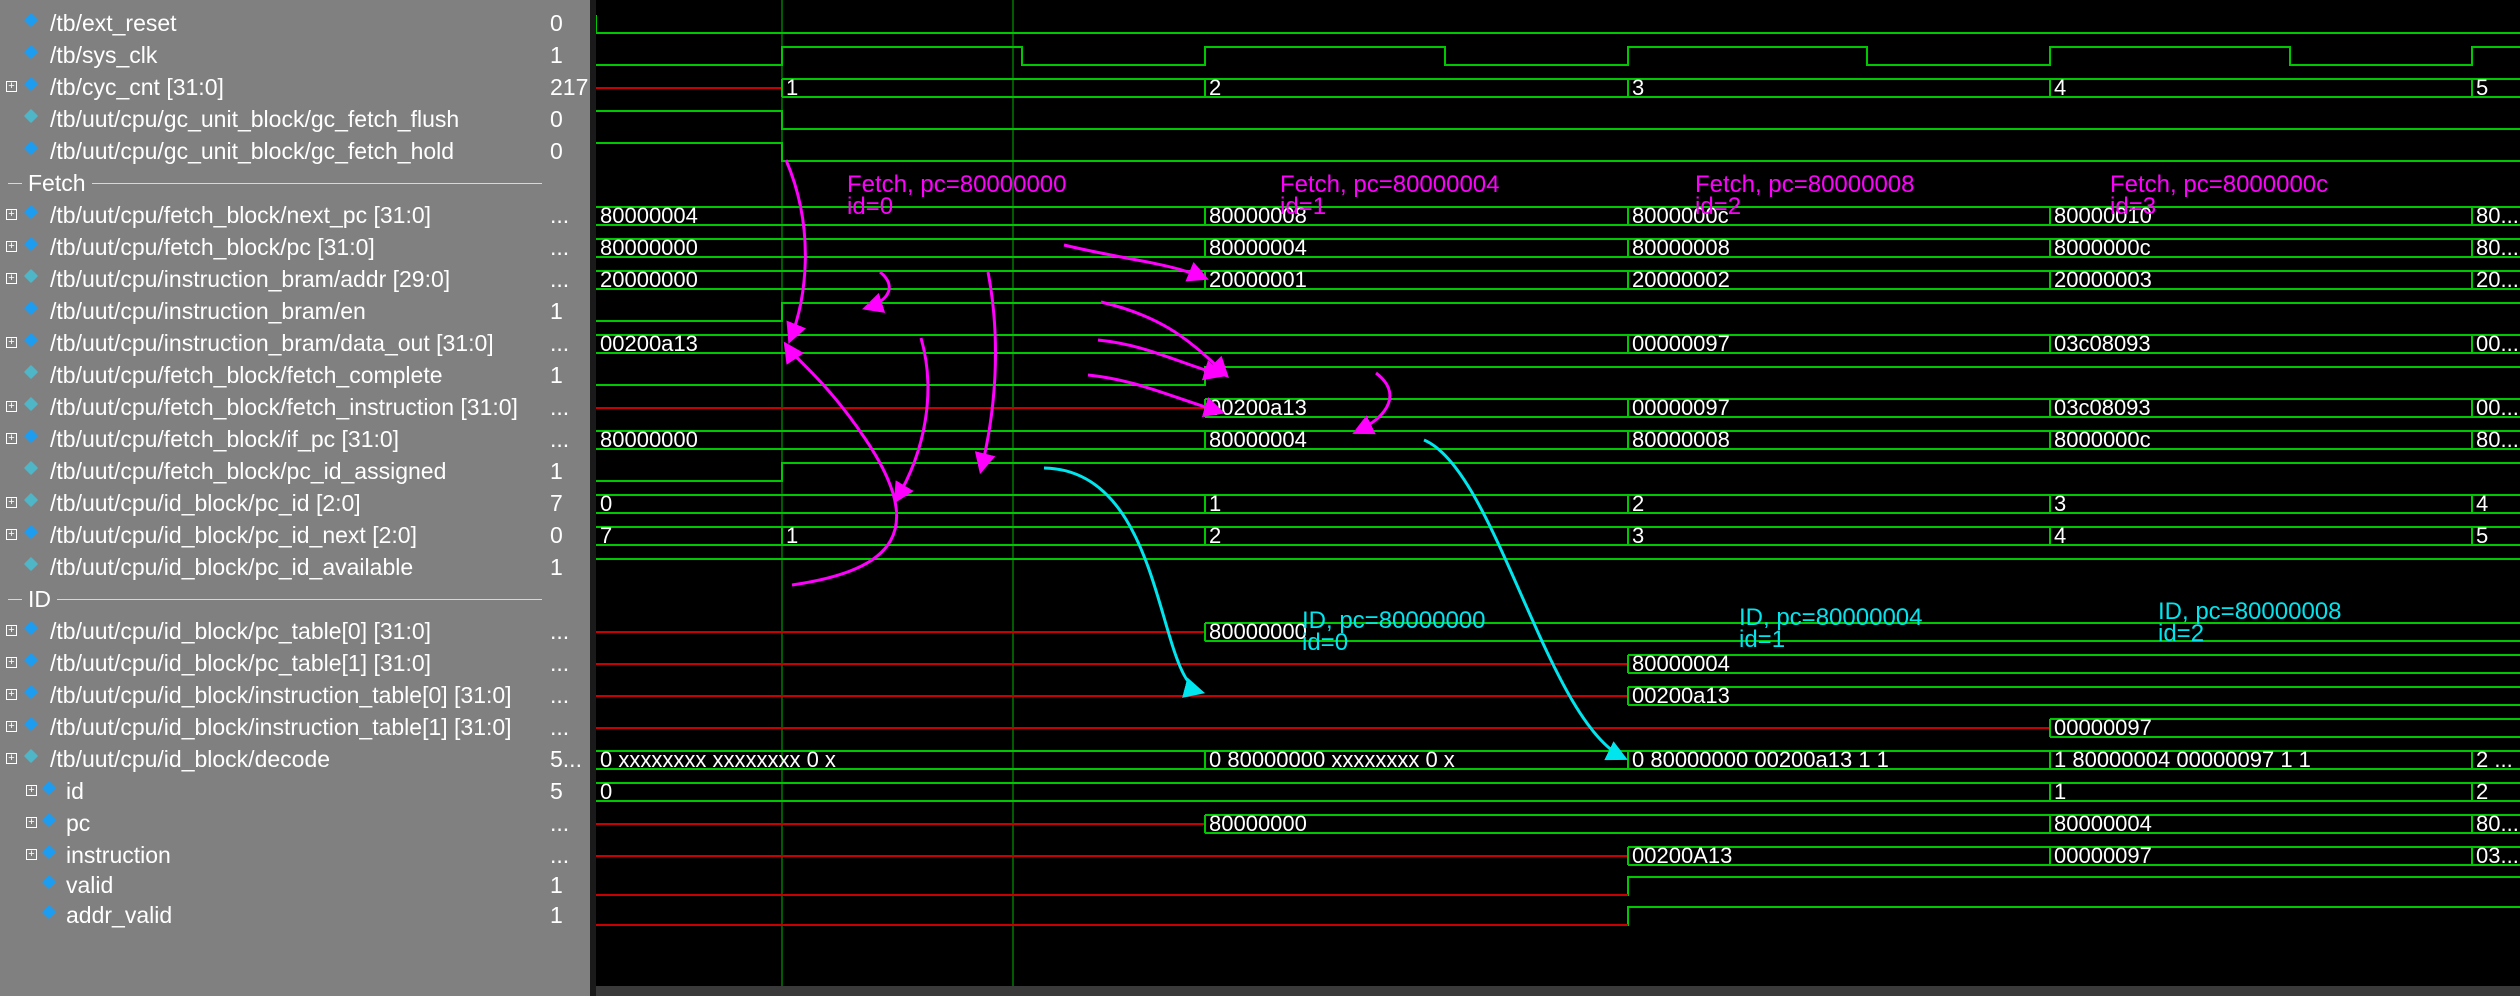  What do you see at coordinates (187, 247) in the screenshot?
I see `signal-name: /tb/uut/cpu/fetch_block/pc [31:0]` at bounding box center [187, 247].